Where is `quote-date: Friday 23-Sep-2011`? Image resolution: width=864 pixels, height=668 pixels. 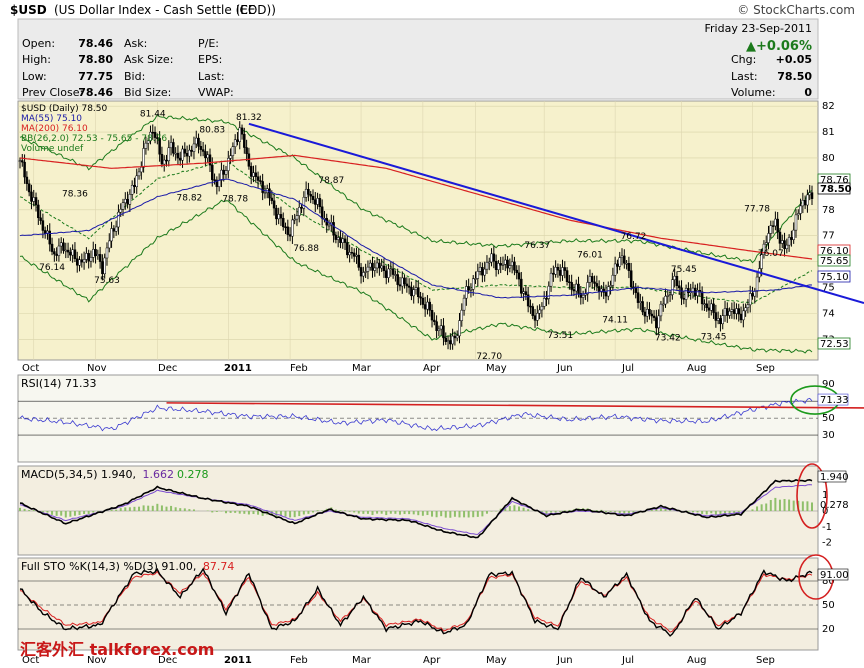
quote-date: Friday 23-Sep-2011 is located at coordinates (759, 28).